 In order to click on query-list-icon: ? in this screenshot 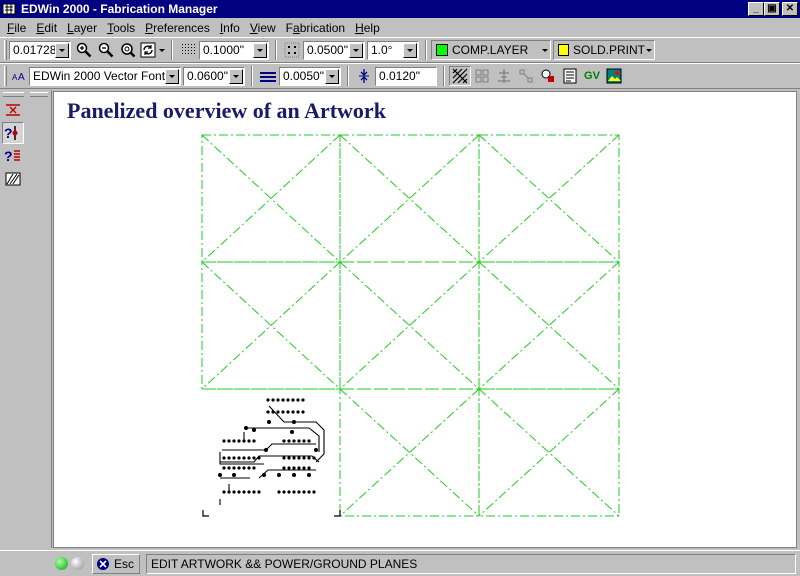, I will do `click(12, 156)`.